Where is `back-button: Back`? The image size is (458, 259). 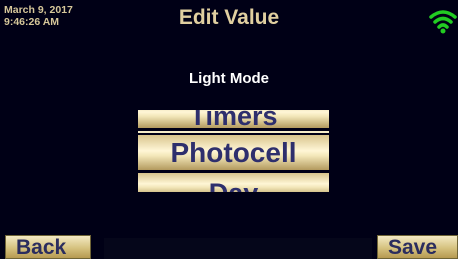 back-button: Back is located at coordinates (48, 247).